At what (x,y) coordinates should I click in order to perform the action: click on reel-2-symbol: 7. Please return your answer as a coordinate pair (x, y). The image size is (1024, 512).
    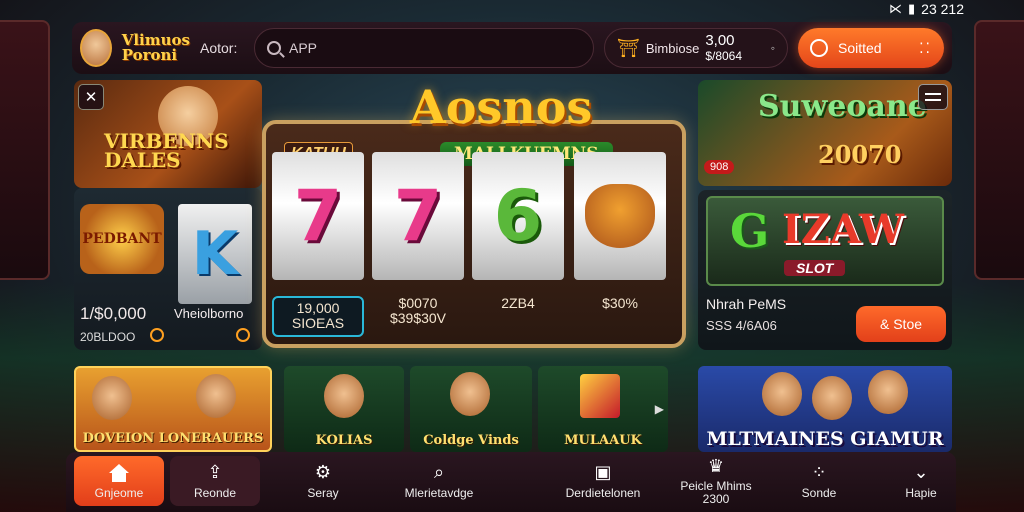
    Looking at the image, I should click on (418, 216).